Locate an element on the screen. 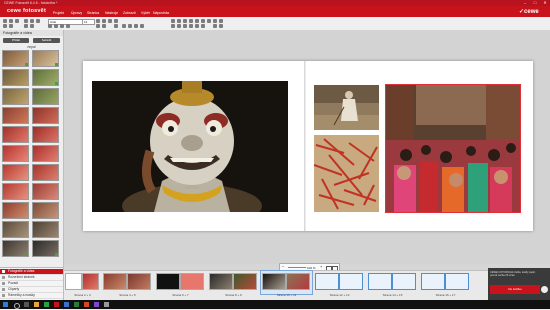  redo-icon is located at coordinates (11, 26).